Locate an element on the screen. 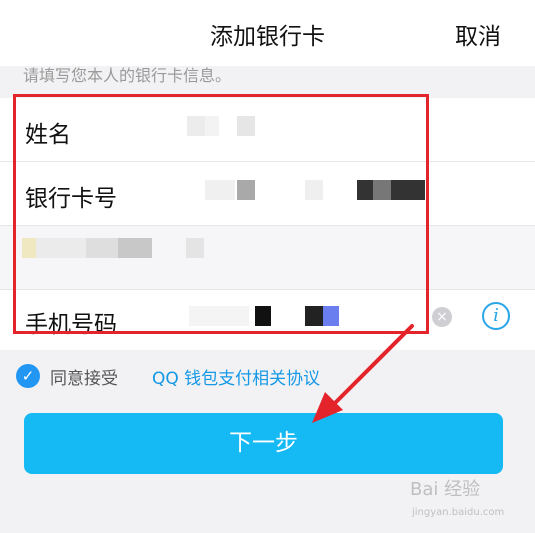 The width and height of the screenshot is (535, 533). agreement-text: 同意接受 is located at coordinates (84, 379).